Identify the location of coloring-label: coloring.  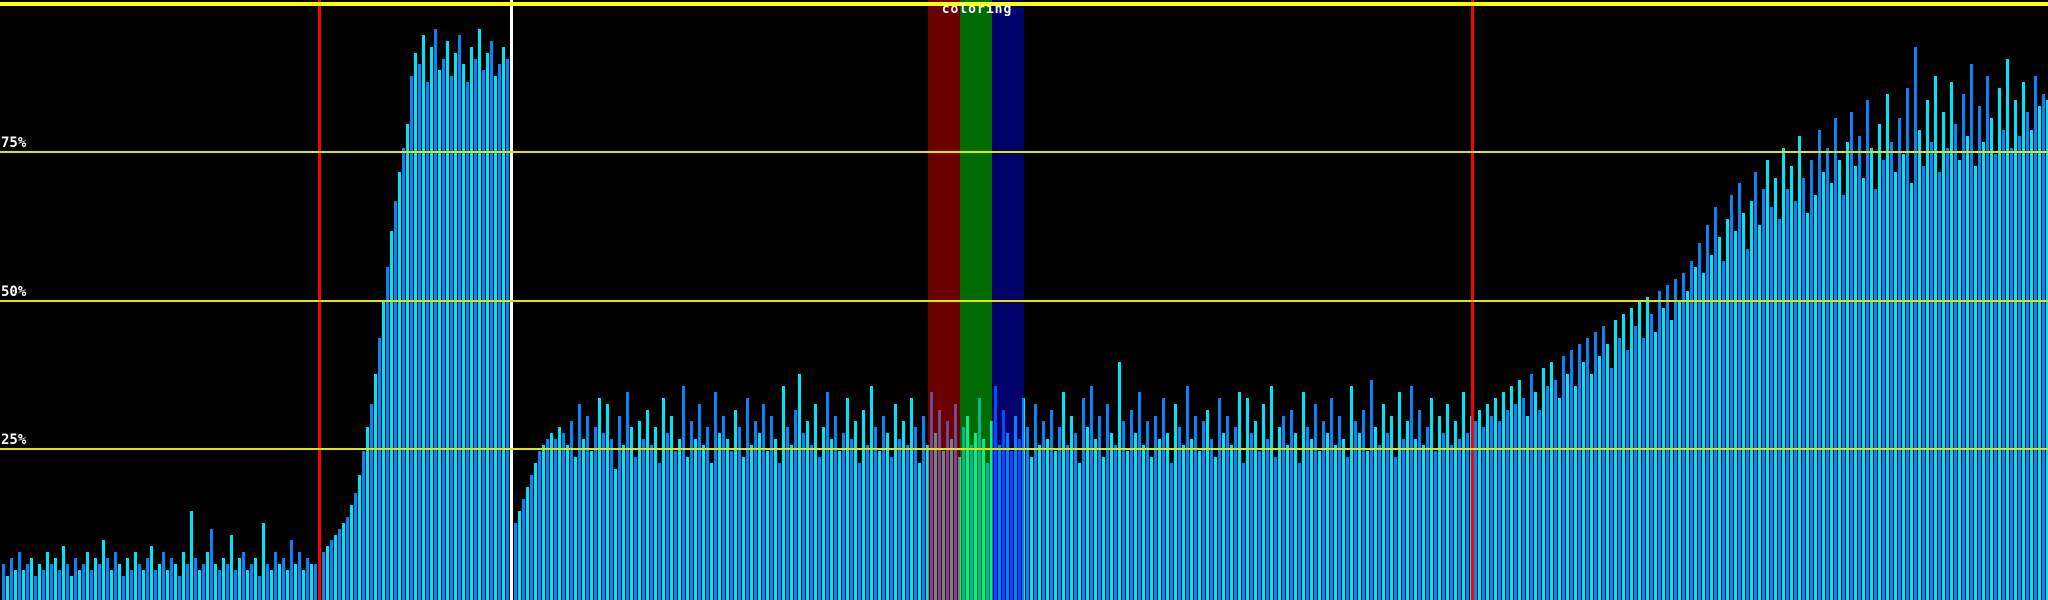
(977, 9).